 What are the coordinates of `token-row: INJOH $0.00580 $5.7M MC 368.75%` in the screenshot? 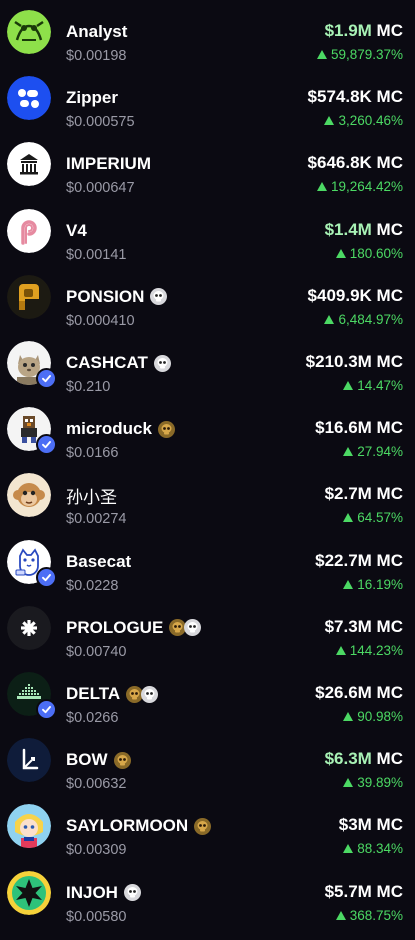 It's located at (207, 894).